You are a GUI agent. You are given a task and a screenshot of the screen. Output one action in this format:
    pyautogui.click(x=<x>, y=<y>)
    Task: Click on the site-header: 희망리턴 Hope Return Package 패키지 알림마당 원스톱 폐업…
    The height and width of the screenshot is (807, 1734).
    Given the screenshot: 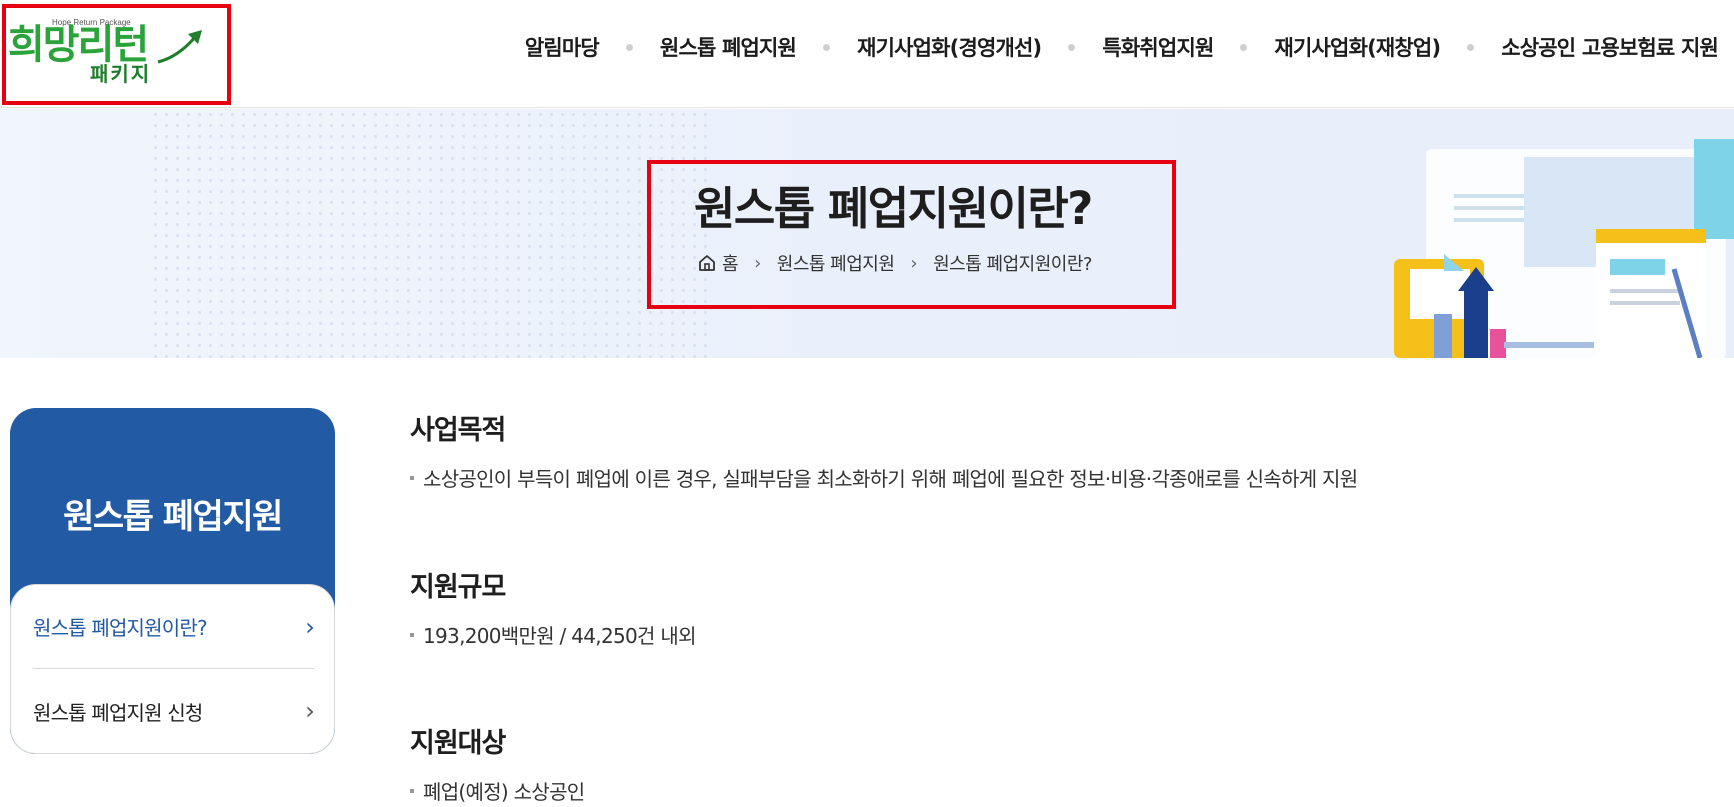 What is the action you would take?
    pyautogui.click(x=867, y=54)
    